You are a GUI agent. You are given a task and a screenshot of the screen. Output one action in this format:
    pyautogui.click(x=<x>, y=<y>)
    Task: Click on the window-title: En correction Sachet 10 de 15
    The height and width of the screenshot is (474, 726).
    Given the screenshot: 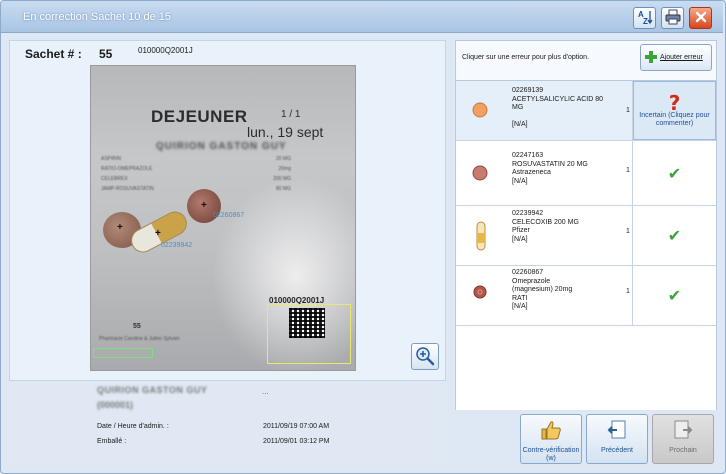 What is the action you would take?
    pyautogui.click(x=97, y=17)
    